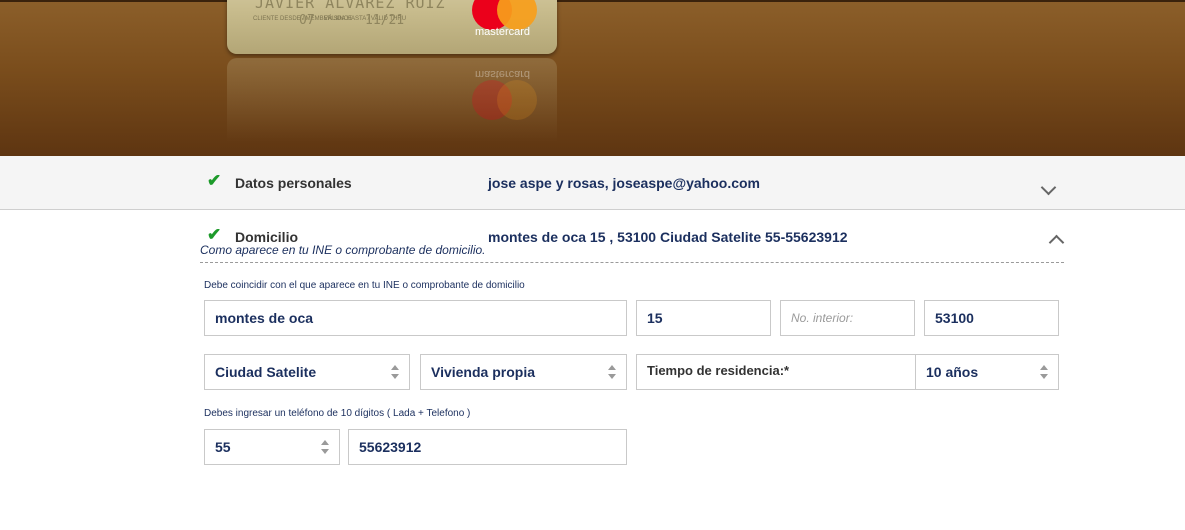 The image size is (1185, 530). What do you see at coordinates (517, 100) in the screenshot?
I see `reflection-orange-circle` at bounding box center [517, 100].